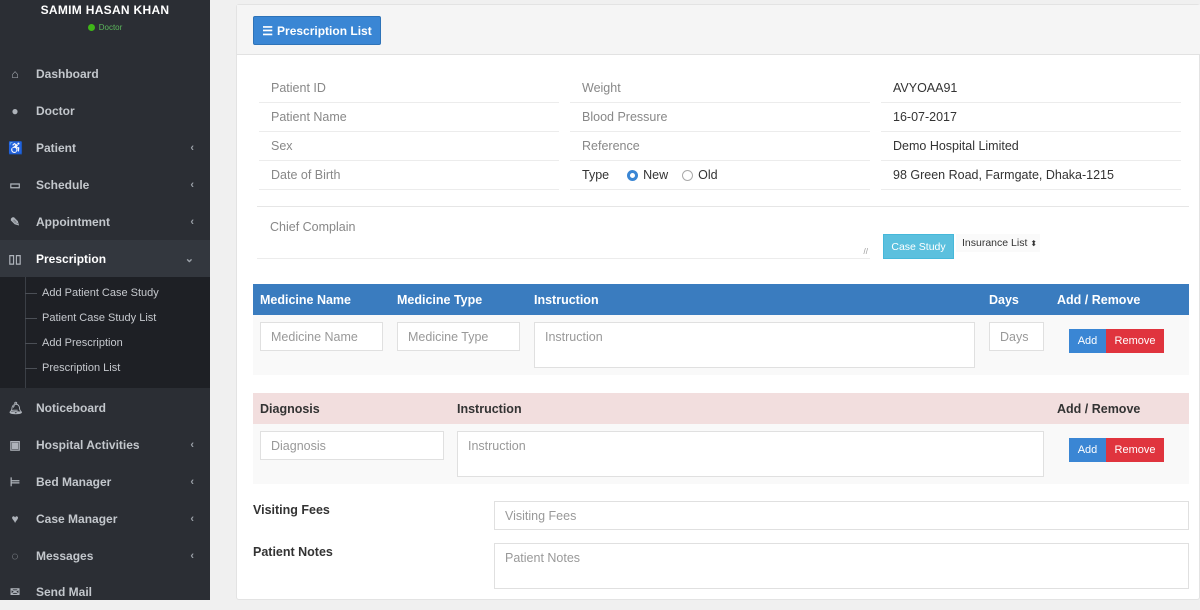  What do you see at coordinates (1031, 146) in the screenshot?
I see `hospital-name-value: Demo Hospital Limited` at bounding box center [1031, 146].